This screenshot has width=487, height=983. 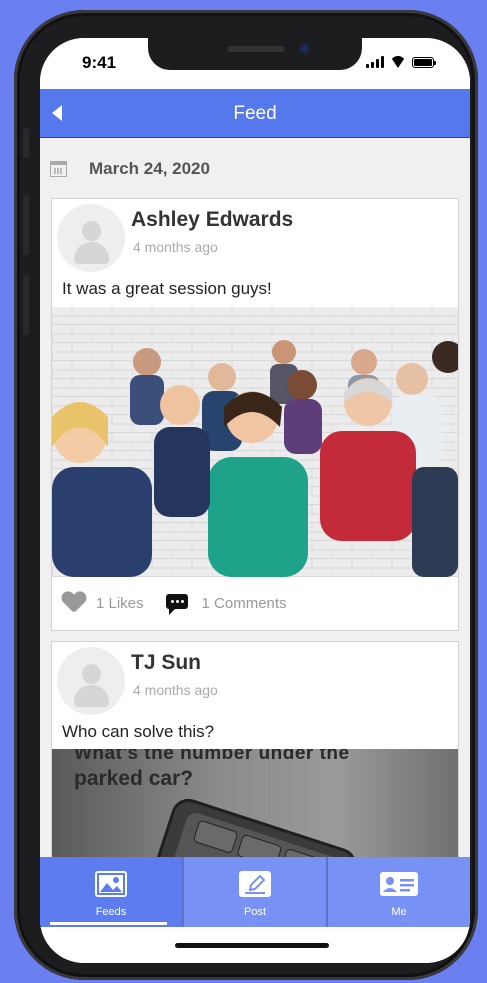 I want to click on notch, so click(x=255, y=54).